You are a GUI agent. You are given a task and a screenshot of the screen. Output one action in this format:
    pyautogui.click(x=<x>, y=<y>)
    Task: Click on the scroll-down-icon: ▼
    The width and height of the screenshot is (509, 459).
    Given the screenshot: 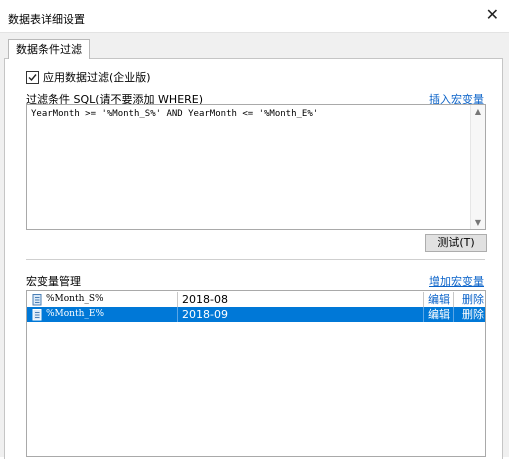 What is the action you would take?
    pyautogui.click(x=478, y=222)
    